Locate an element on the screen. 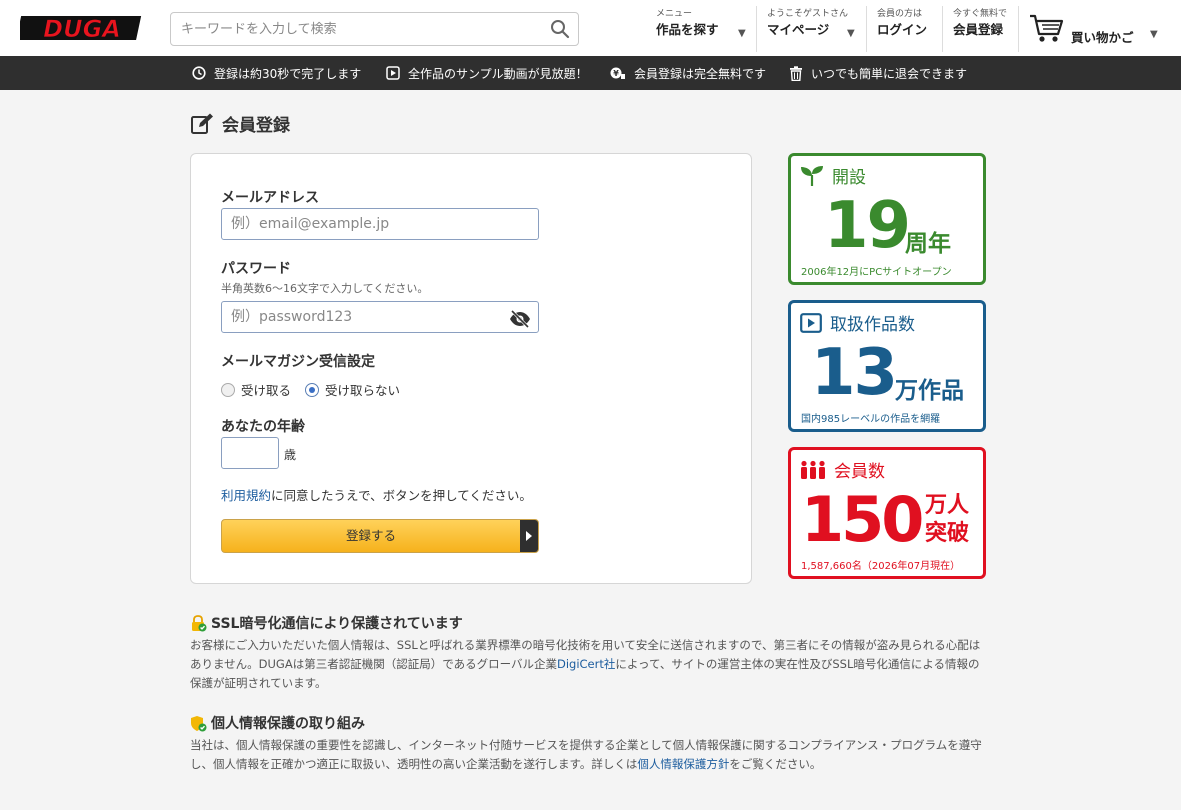 This screenshot has width=1181, height=810. register-submit-button: 登録する is located at coordinates (380, 536).